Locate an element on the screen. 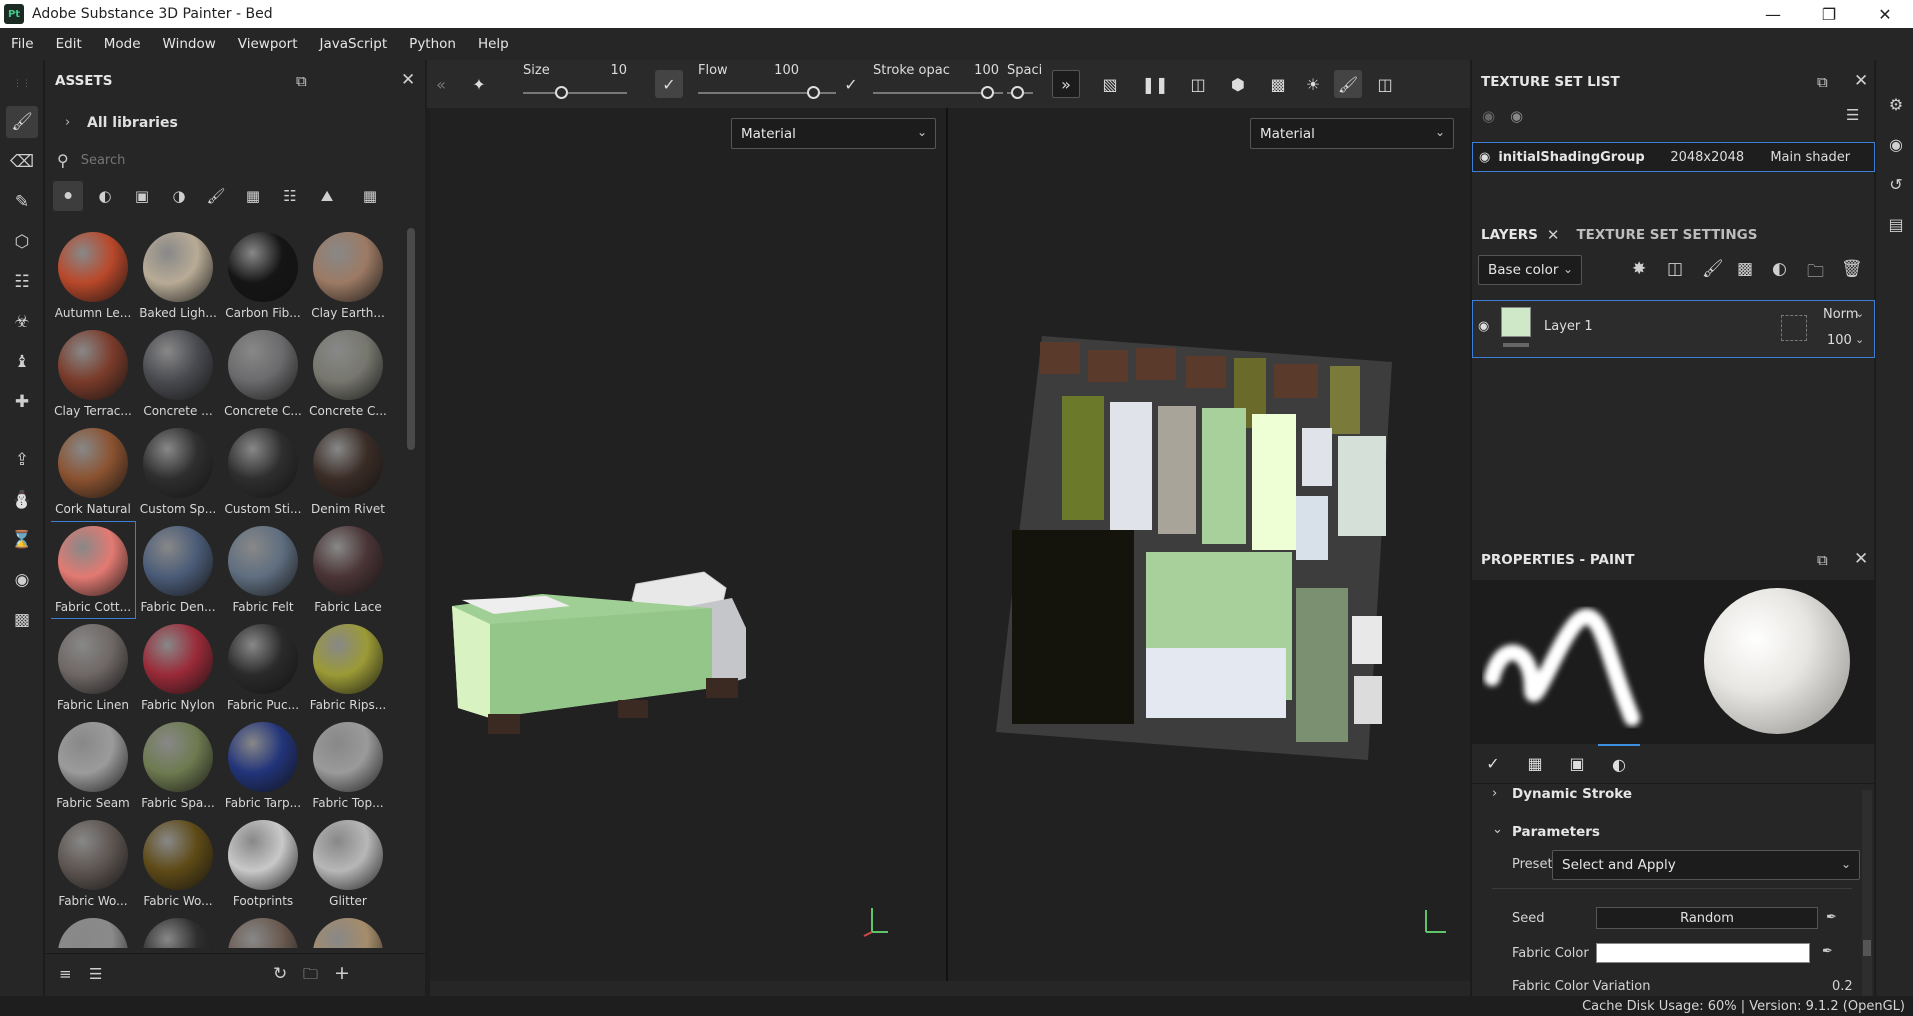 The height and width of the screenshot is (1016, 1913). menu-help: Help is located at coordinates (493, 44).